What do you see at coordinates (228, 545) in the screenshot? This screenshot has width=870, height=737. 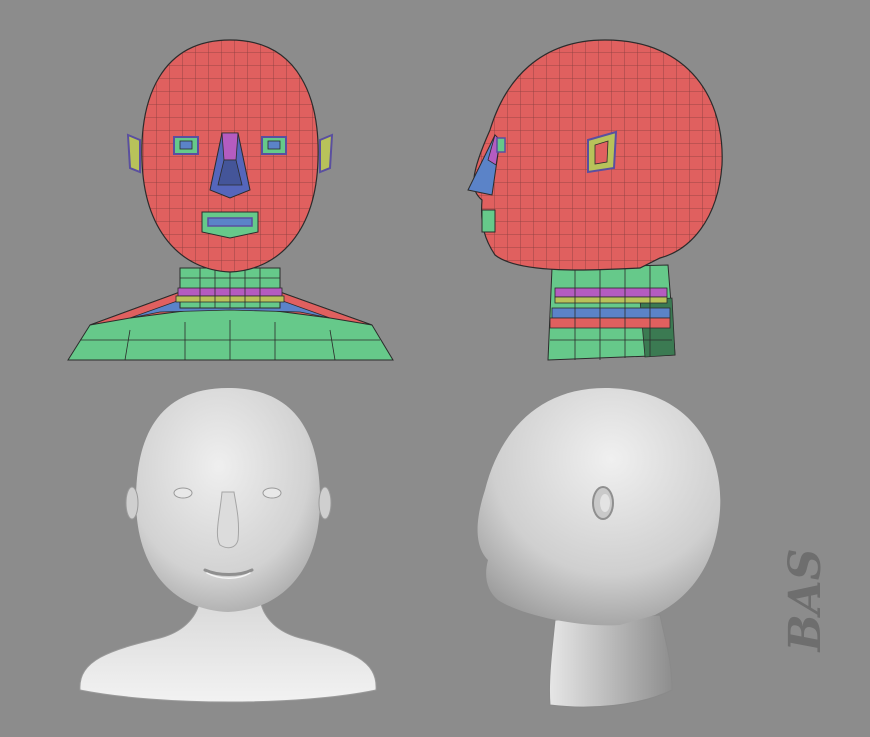 I see `sculpt-front-view` at bounding box center [228, 545].